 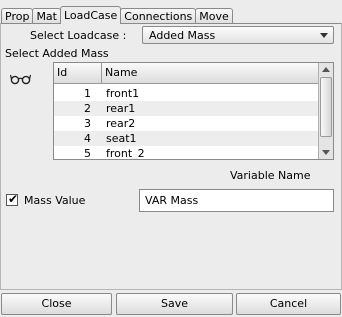 What do you see at coordinates (186, 93) in the screenshot?
I see `table-row: 1 front1` at bounding box center [186, 93].